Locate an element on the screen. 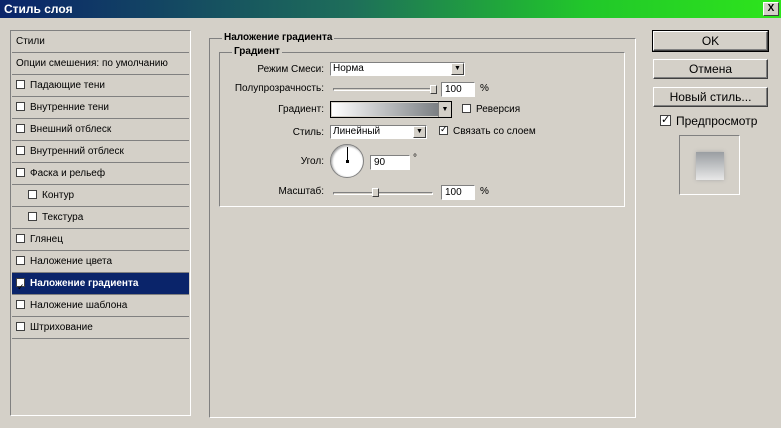  style-list-item: Падающие тени is located at coordinates (100, 86).